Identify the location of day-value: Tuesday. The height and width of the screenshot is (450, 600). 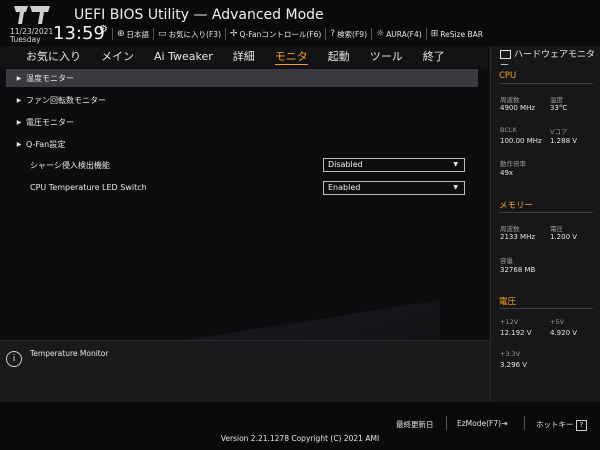
(25, 39).